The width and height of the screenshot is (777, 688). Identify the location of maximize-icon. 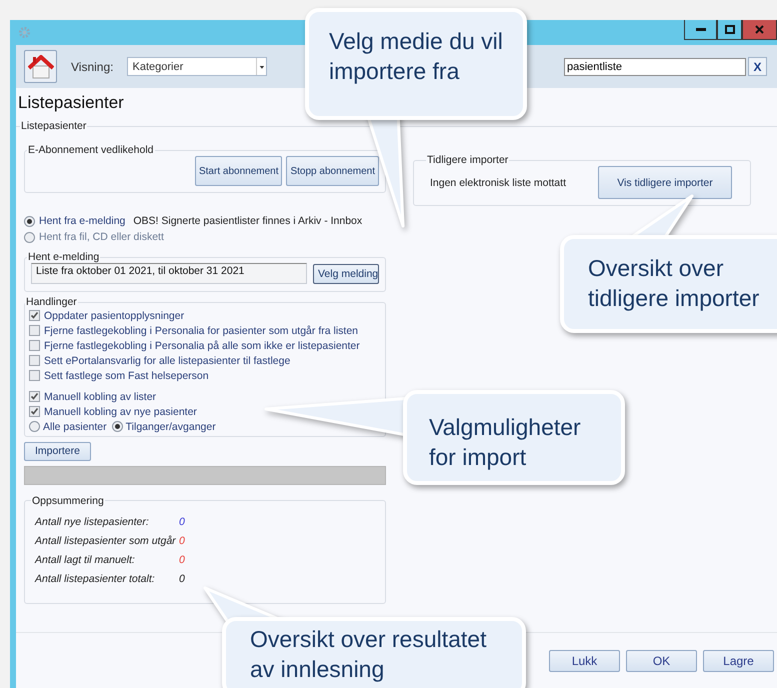
(729, 29).